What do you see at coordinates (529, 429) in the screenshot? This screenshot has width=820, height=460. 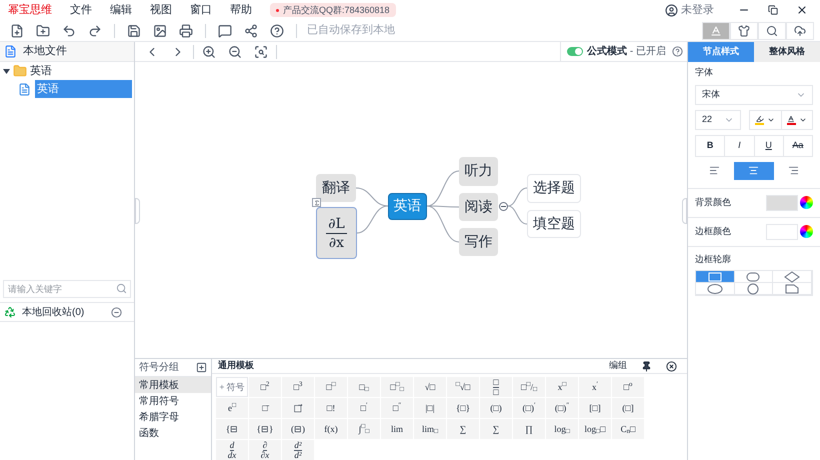 I see `math-template: ∏` at bounding box center [529, 429].